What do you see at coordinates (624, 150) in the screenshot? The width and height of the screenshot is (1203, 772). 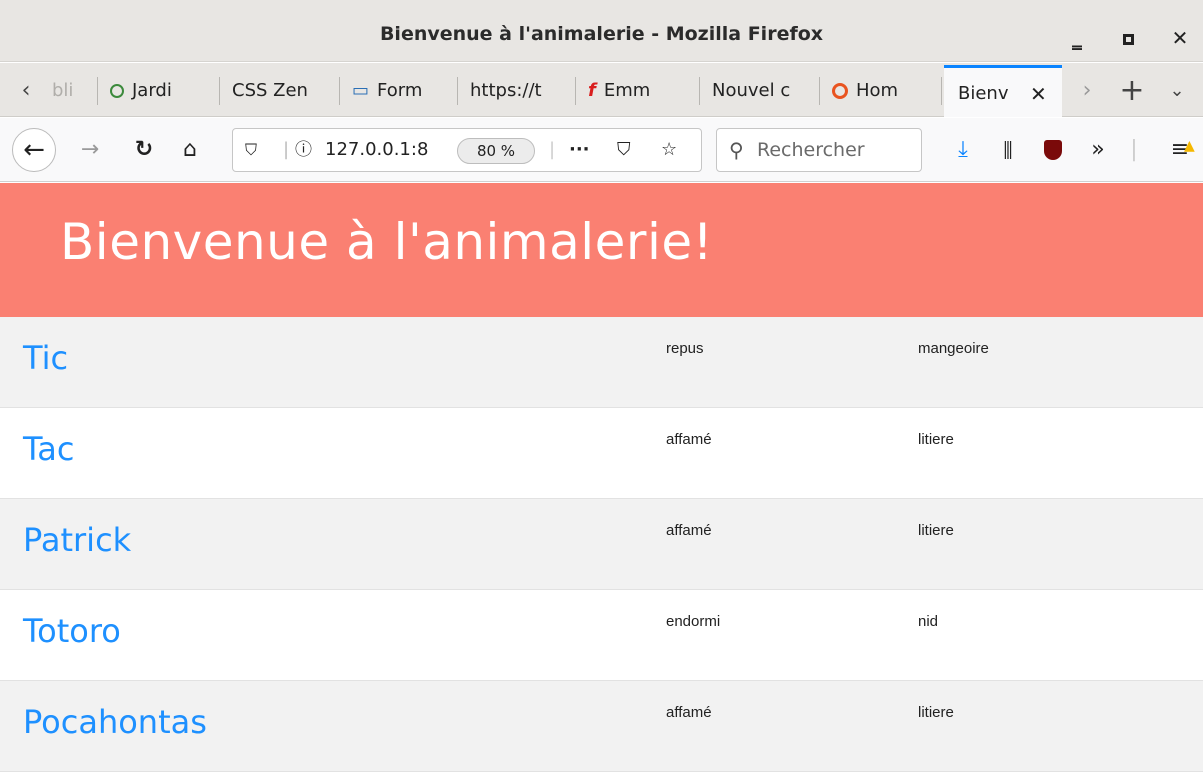 I see `pocket-icon: ⛉` at bounding box center [624, 150].